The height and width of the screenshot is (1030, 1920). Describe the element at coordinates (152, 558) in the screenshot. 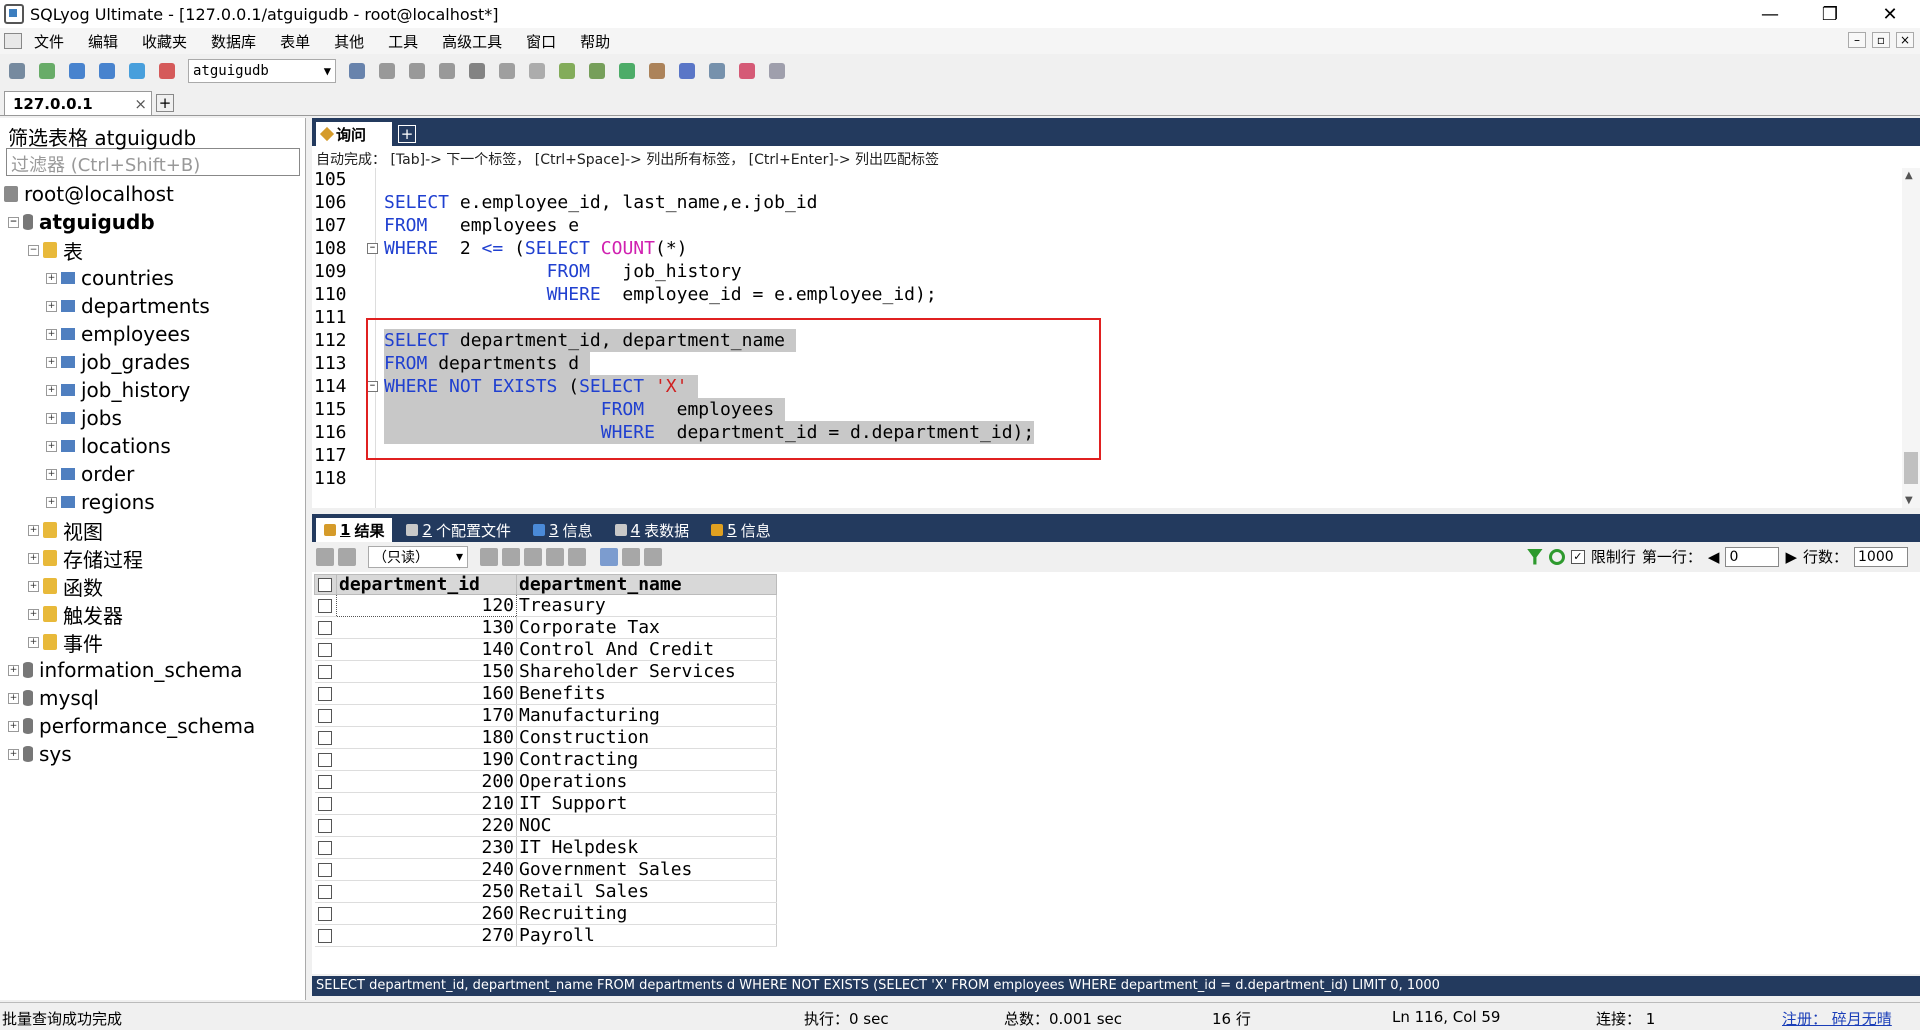

I see `tree-node-procedures-folder: + 存储过程` at that location.